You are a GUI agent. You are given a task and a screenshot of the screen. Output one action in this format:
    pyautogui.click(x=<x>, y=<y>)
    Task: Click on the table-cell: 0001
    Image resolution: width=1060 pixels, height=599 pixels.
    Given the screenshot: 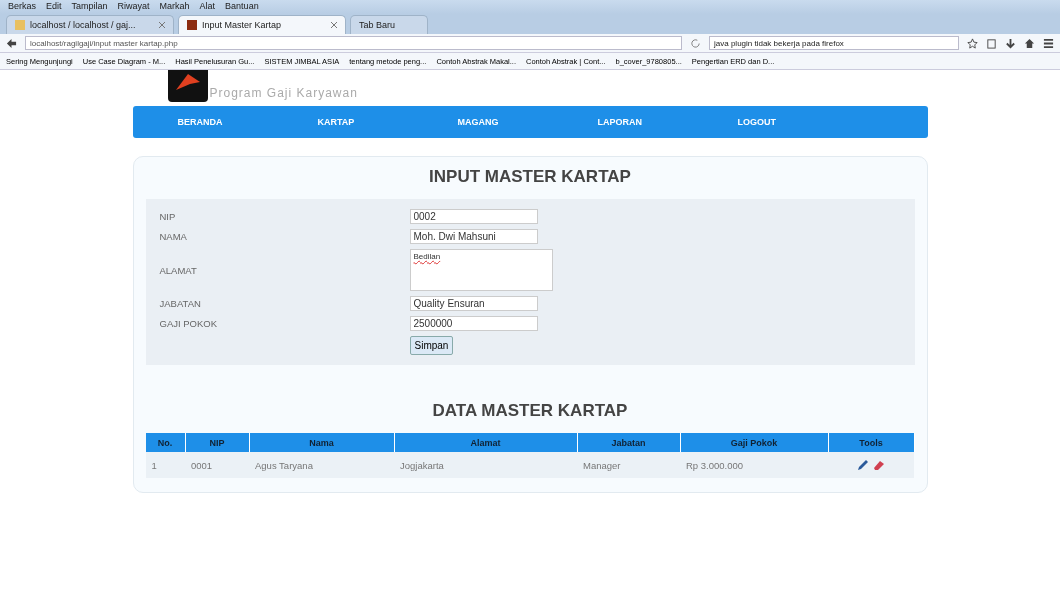 What is the action you would take?
    pyautogui.click(x=217, y=465)
    